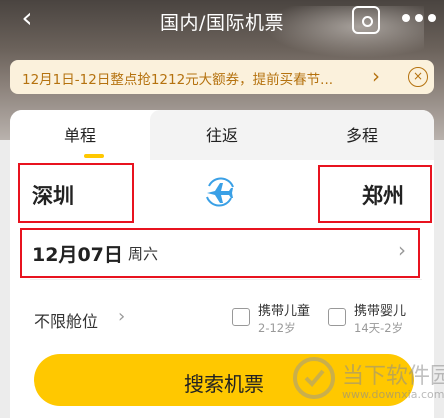 This screenshot has width=444, height=418. I want to click on plane-swap-icon, so click(220, 192).